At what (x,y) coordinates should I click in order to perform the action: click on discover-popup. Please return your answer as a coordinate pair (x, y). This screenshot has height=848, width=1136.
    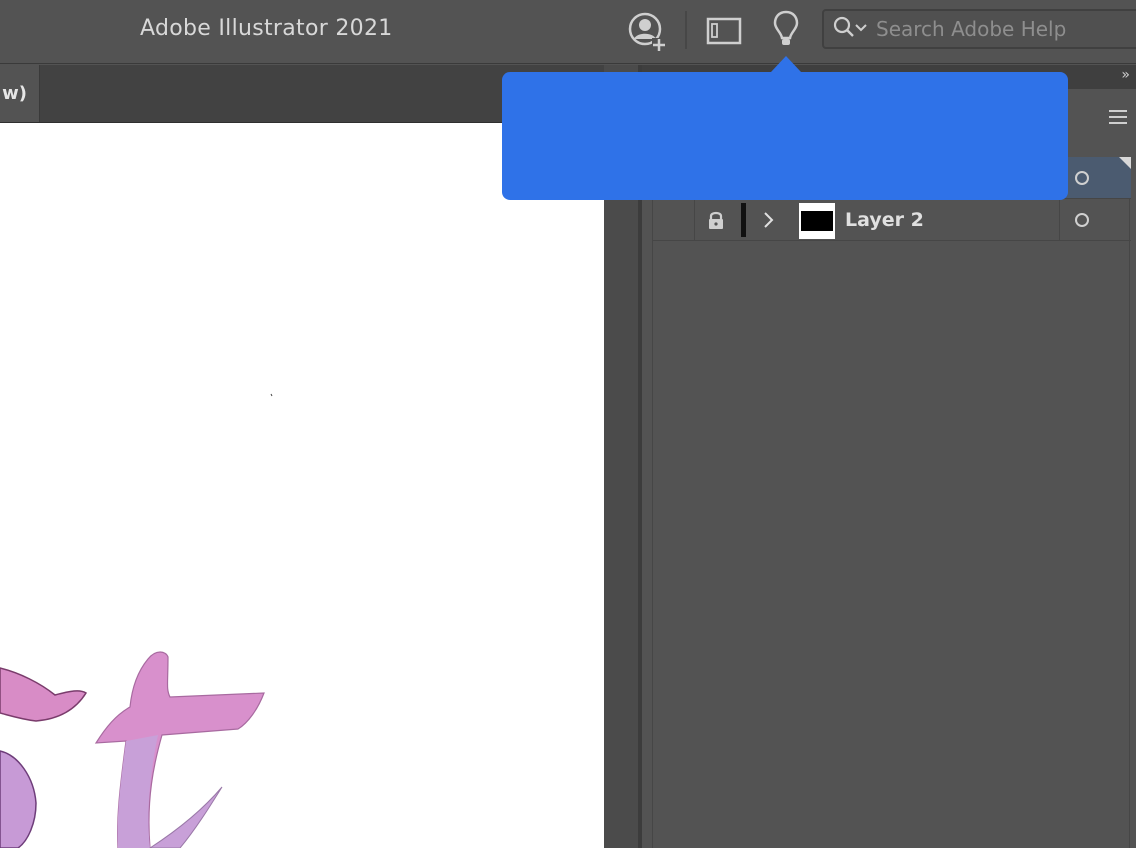
    Looking at the image, I should click on (785, 136).